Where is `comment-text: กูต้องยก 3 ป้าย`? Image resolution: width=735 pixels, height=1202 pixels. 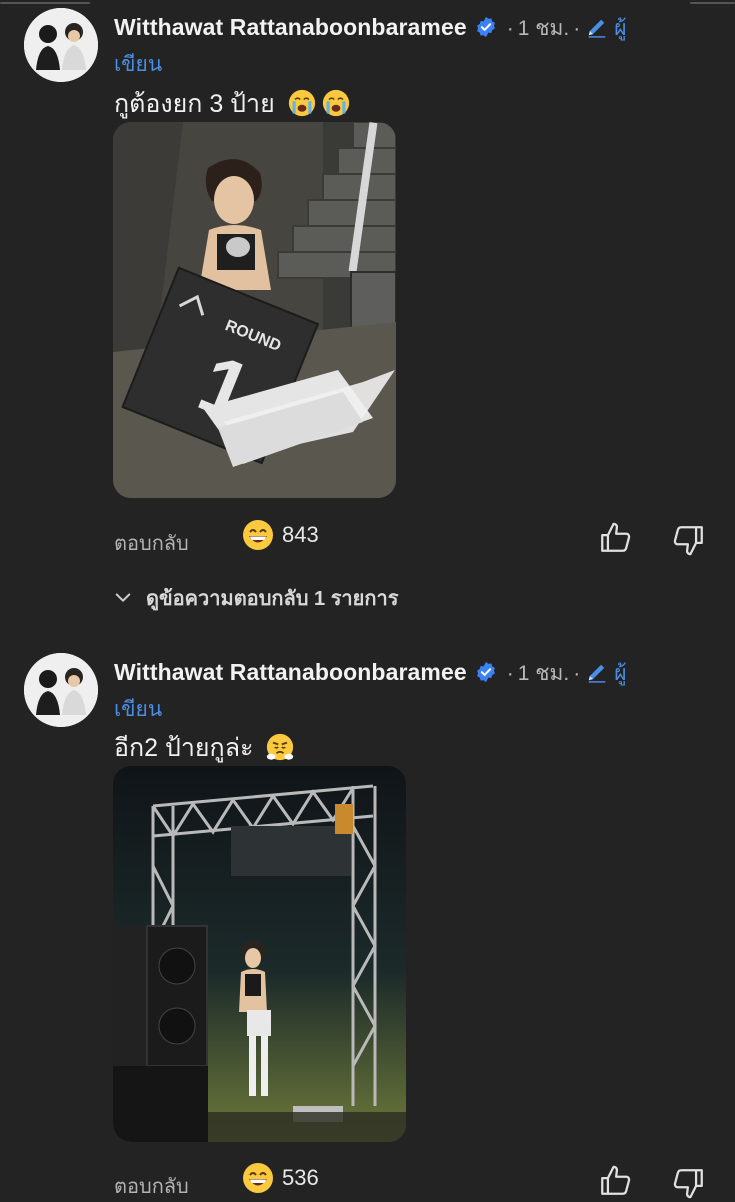 comment-text: กูต้องยก 3 ป้าย is located at coordinates (232, 104).